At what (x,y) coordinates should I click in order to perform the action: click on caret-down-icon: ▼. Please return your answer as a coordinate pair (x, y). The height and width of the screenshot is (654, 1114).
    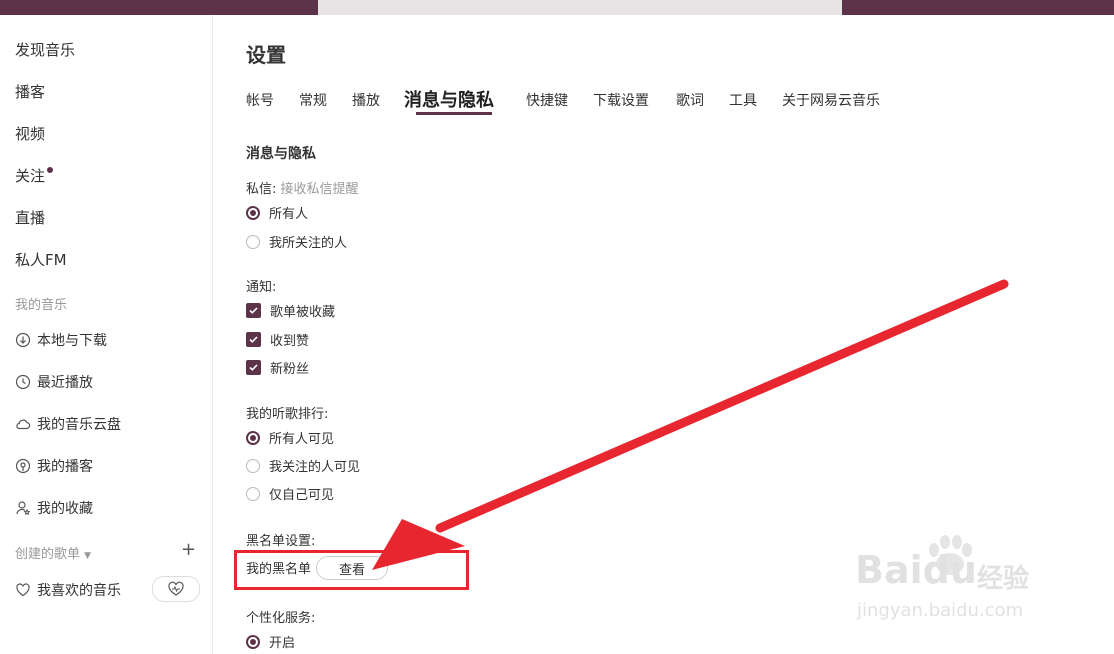
    Looking at the image, I should click on (88, 556).